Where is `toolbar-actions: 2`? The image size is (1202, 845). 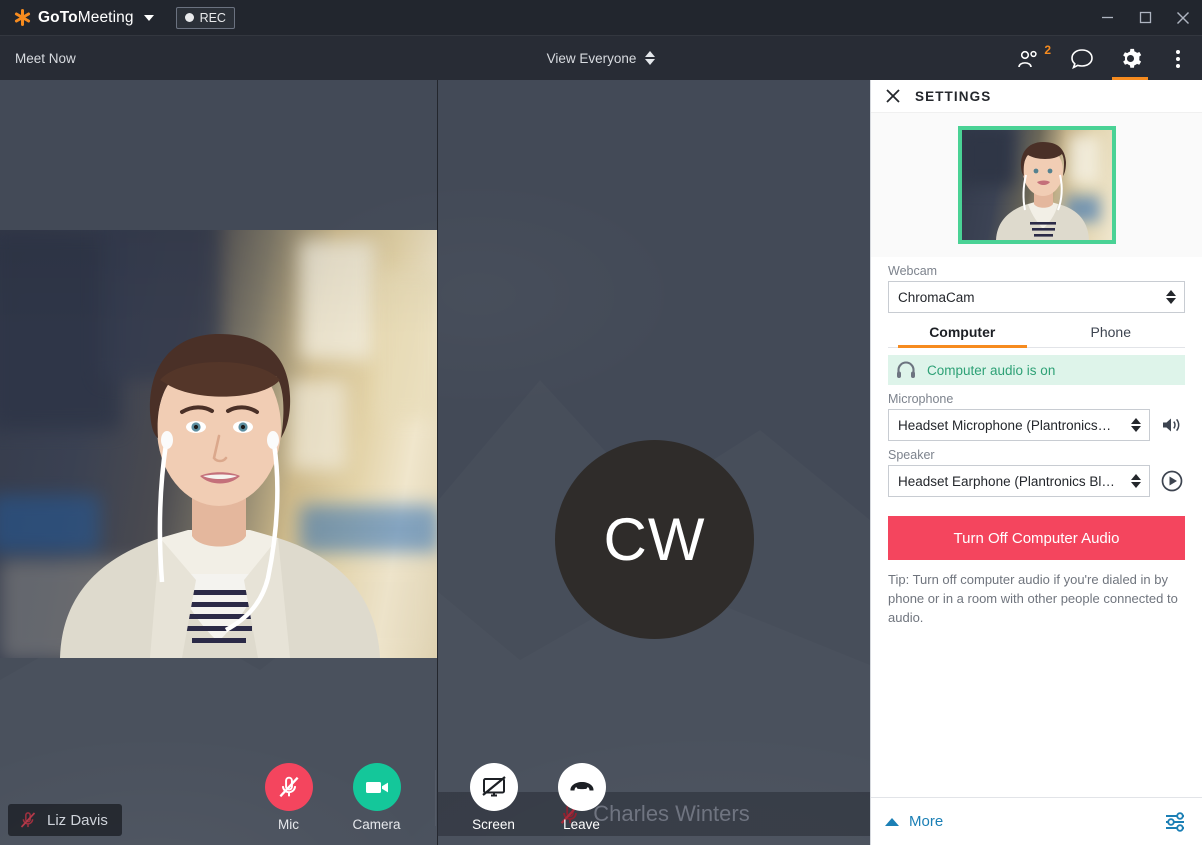
toolbar-actions: 2 is located at coordinates (1101, 58).